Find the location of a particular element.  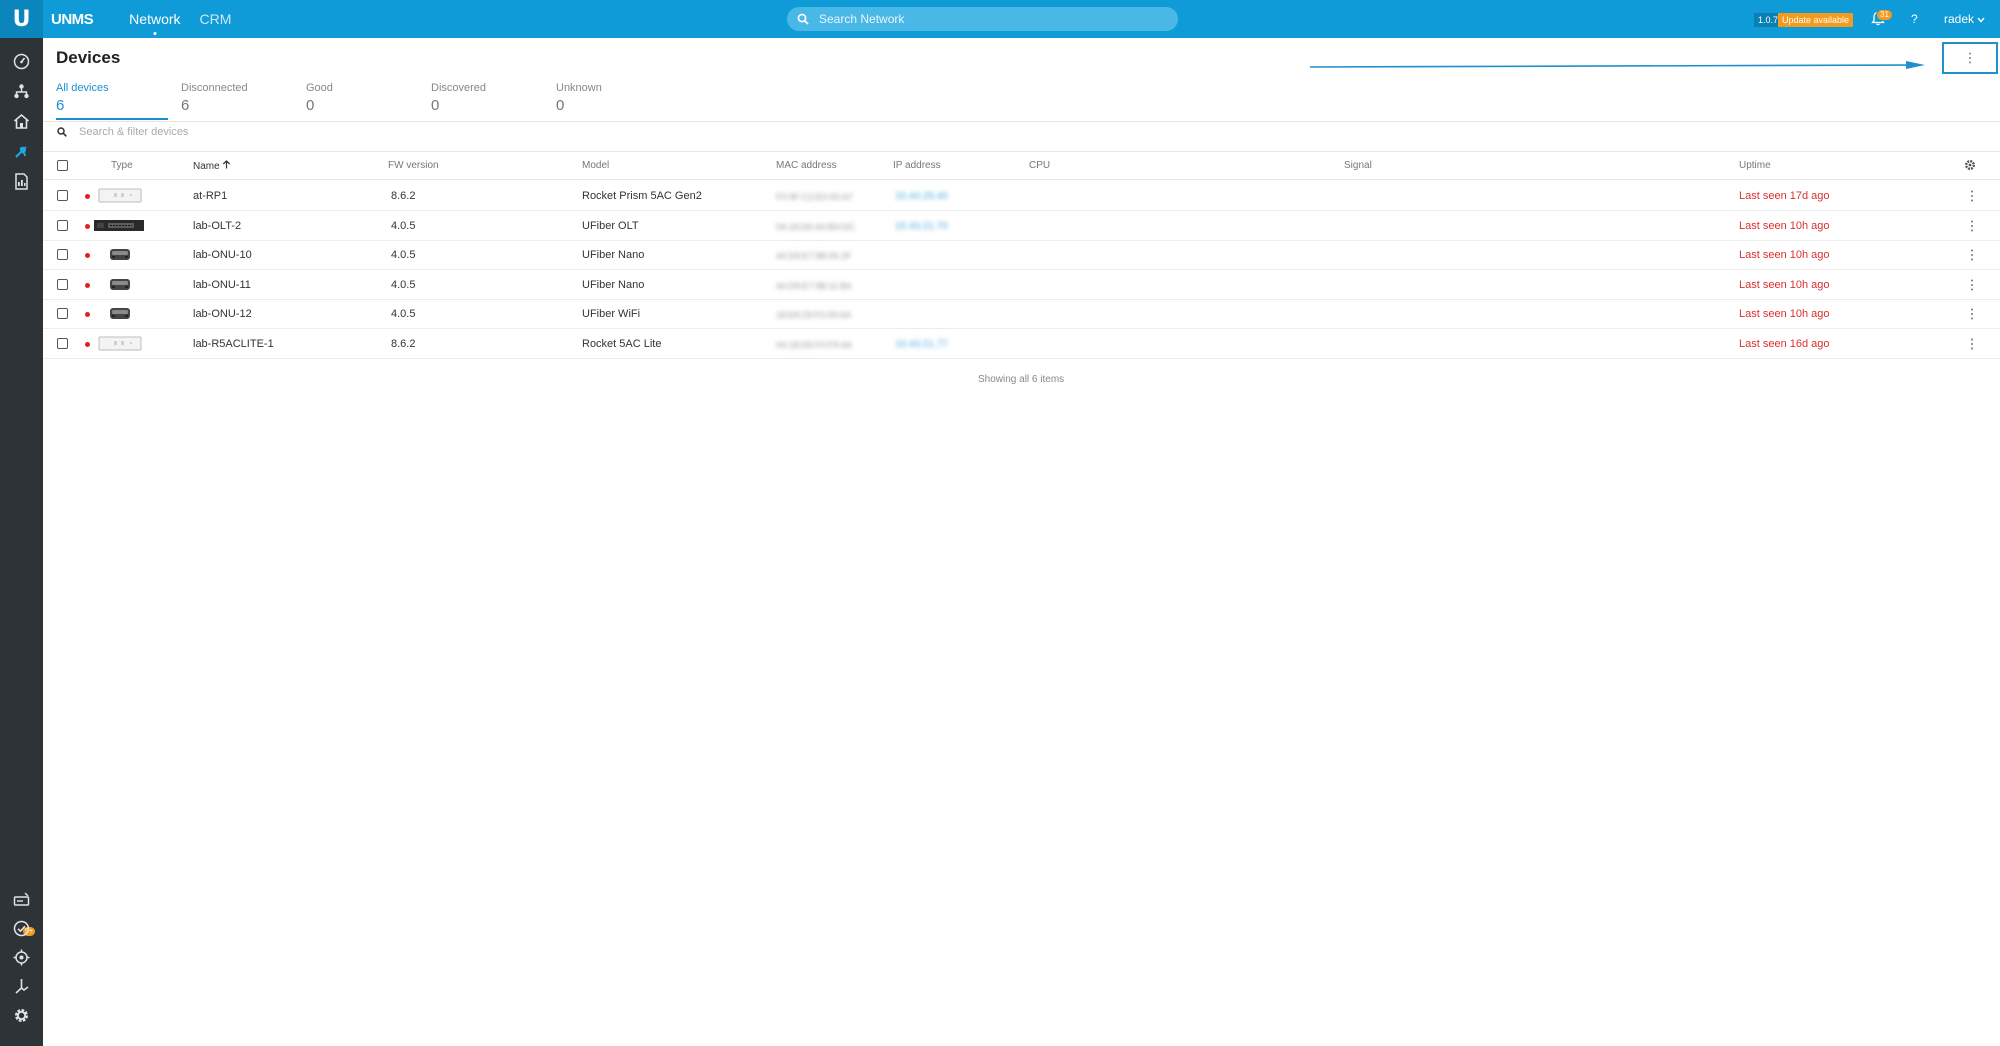

reports-icon is located at coordinates (21, 181).